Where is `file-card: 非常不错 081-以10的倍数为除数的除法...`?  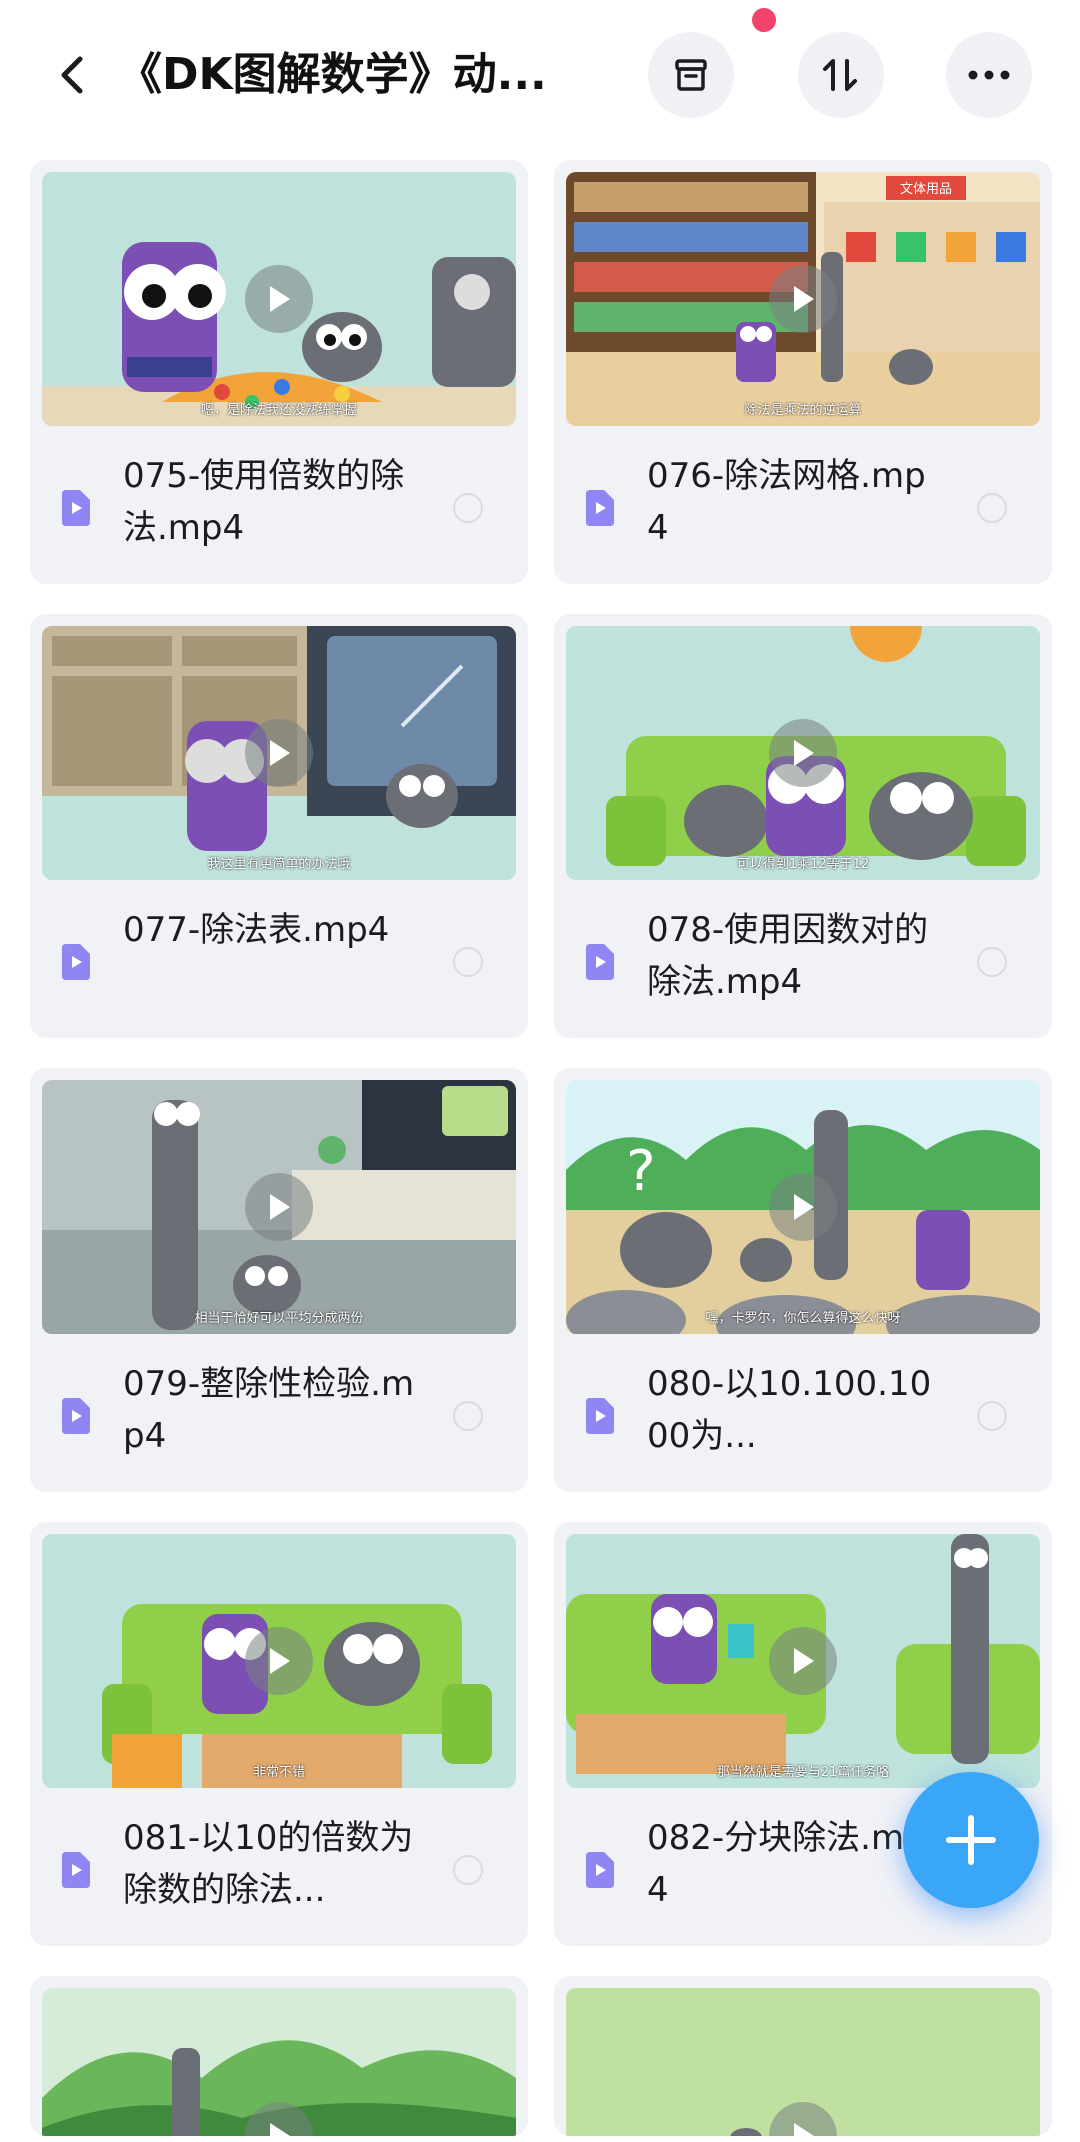
file-card: 非常不错 081-以10的倍数为除数的除法... is located at coordinates (279, 1734).